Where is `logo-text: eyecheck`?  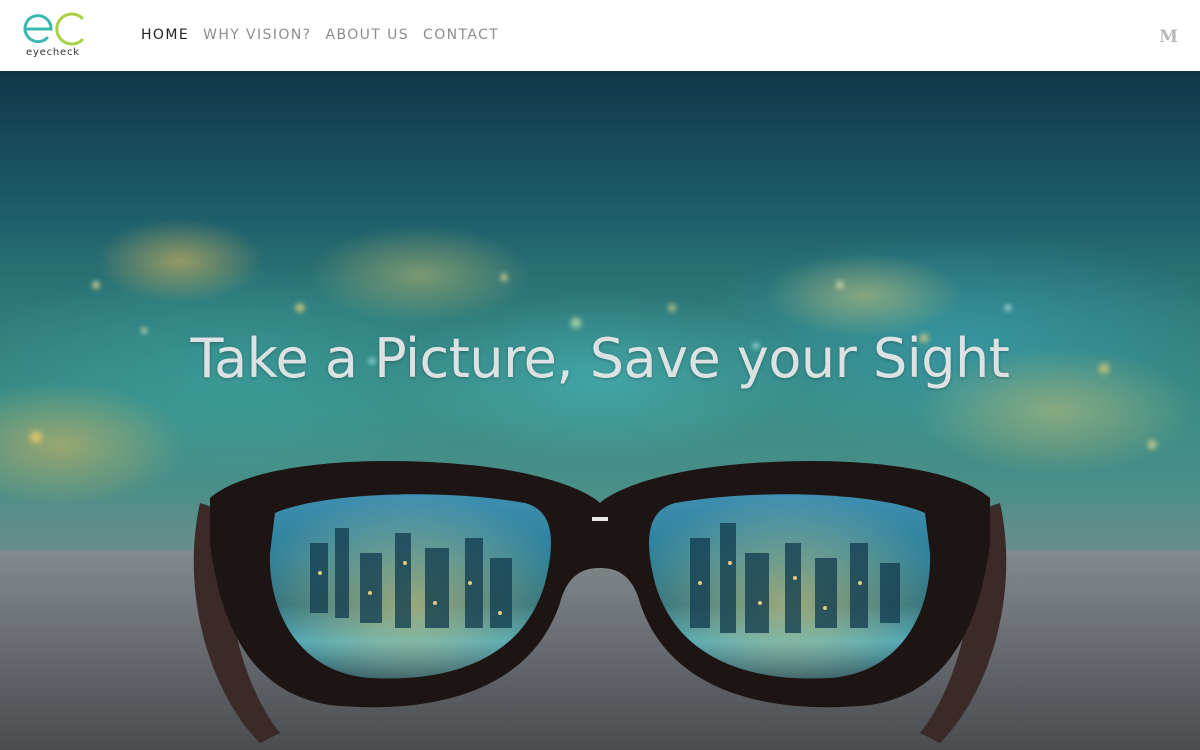 logo-text: eyecheck is located at coordinates (53, 52).